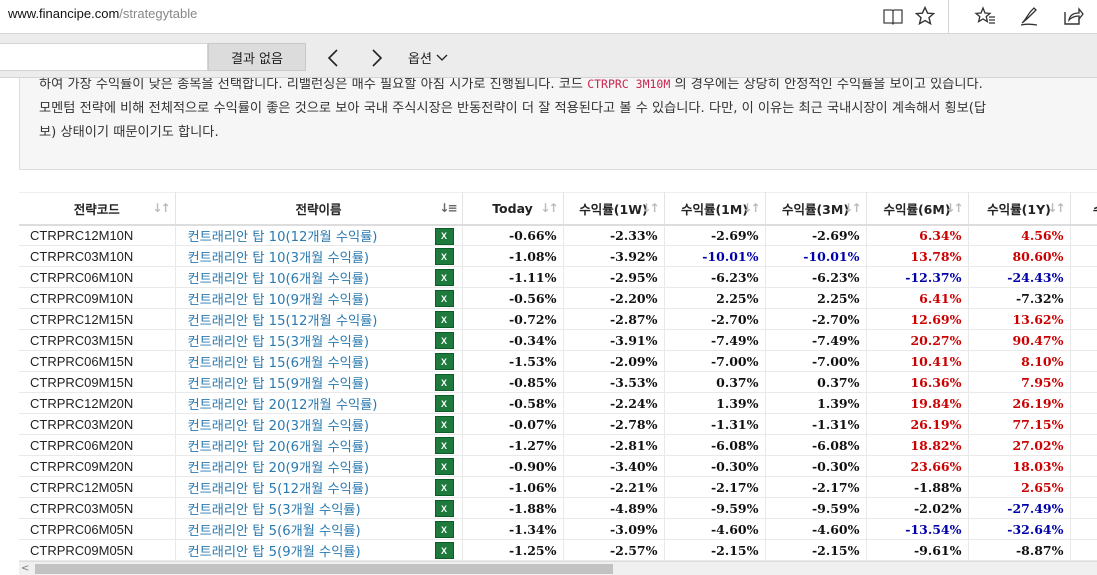  What do you see at coordinates (324, 569) in the screenshot?
I see `scrollbar-thumb` at bounding box center [324, 569].